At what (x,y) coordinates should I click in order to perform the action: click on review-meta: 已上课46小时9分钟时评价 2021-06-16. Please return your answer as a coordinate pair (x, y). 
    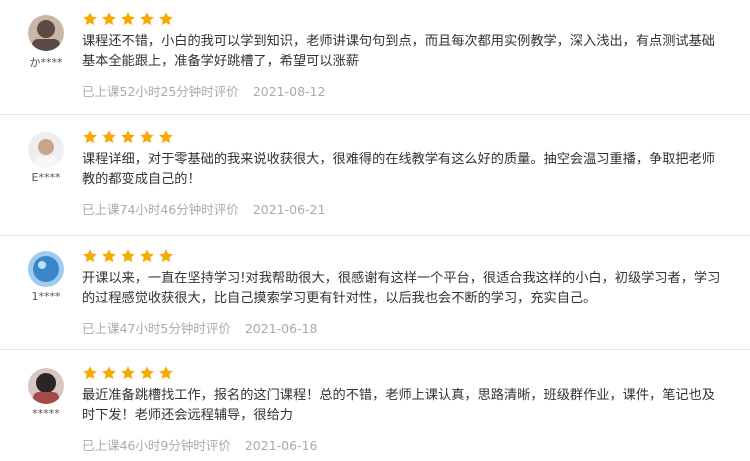
    Looking at the image, I should click on (405, 444).